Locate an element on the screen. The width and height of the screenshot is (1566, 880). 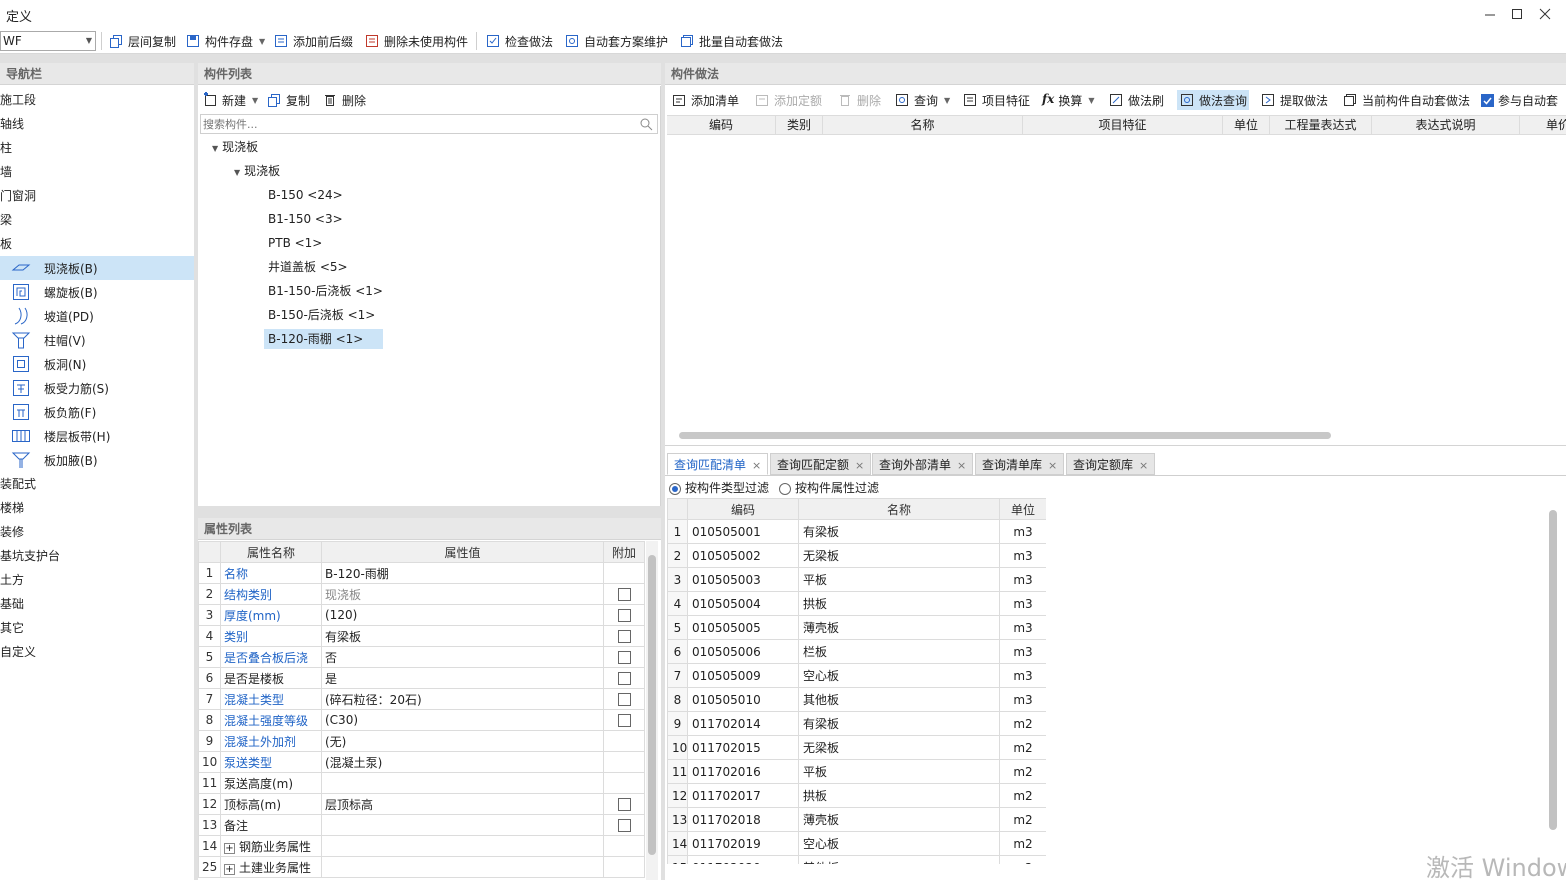
tree-item: B-150-后浇板 <1> is located at coordinates (321, 315).